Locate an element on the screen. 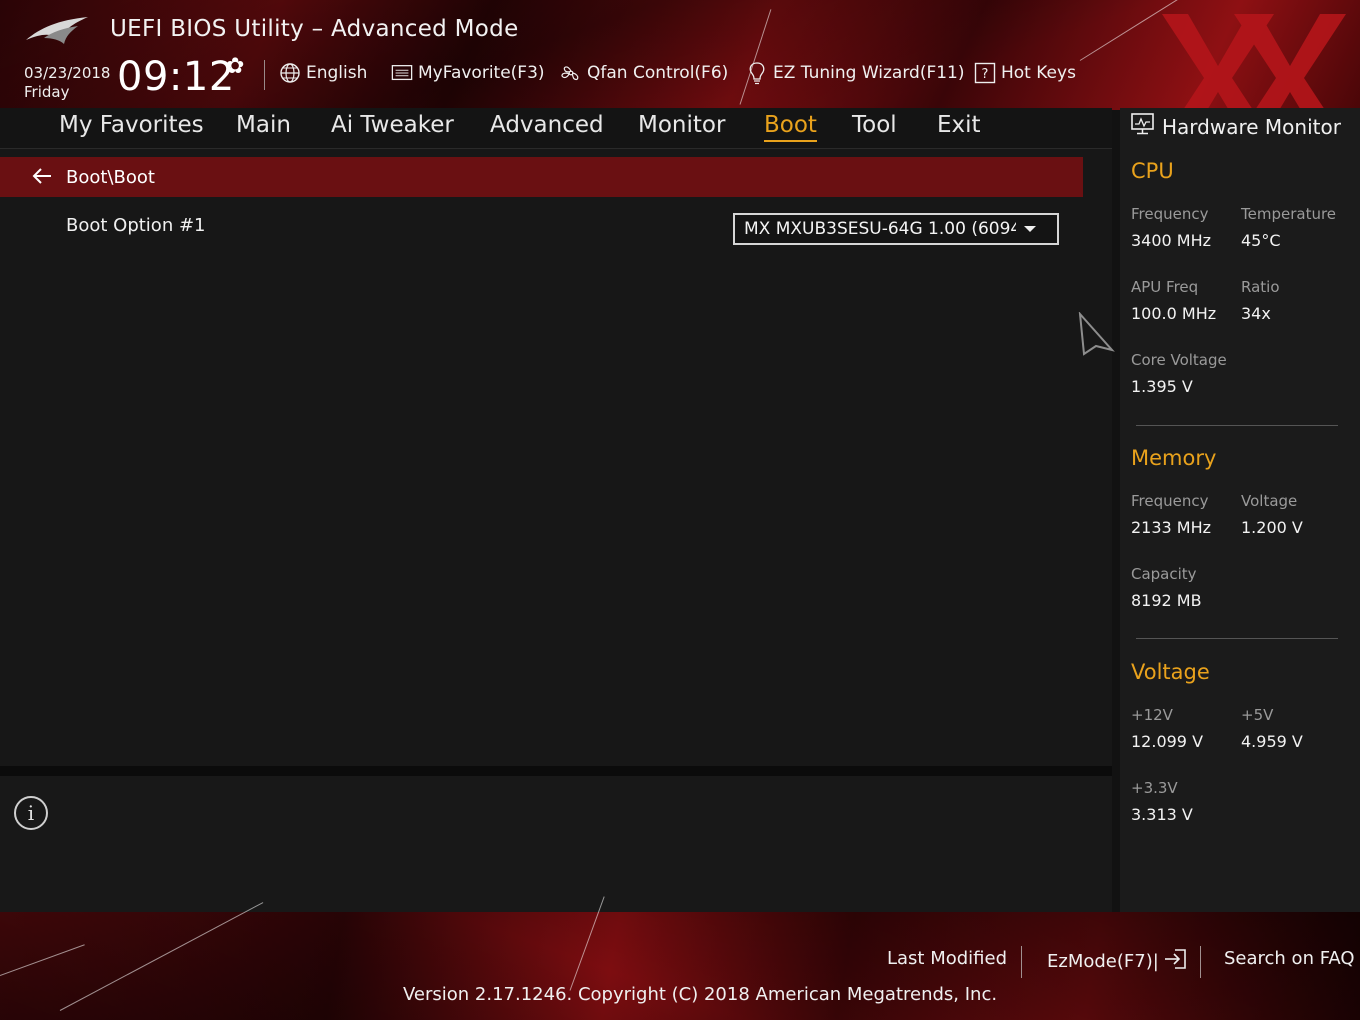  boot-option-1-value: MX MXUB3SESU-64G 1.00 (6094 is located at coordinates (880, 229).